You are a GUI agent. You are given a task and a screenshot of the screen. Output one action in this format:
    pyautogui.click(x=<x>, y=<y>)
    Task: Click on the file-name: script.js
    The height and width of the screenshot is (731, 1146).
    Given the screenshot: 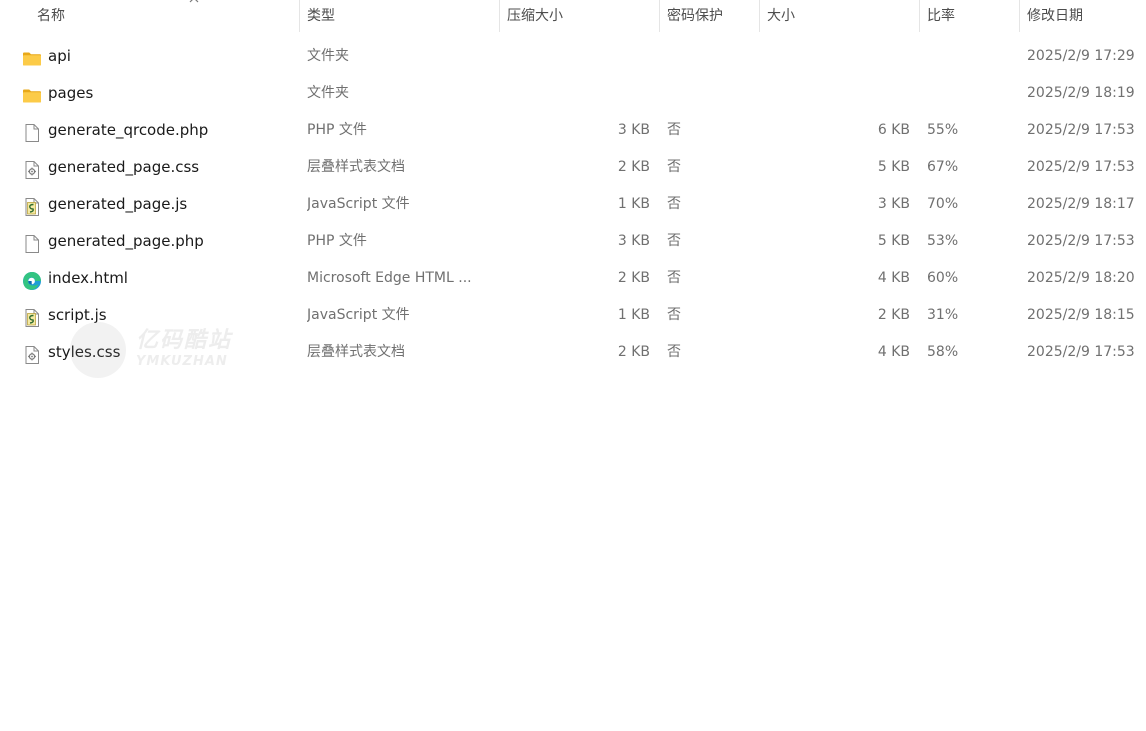 What is the action you would take?
    pyautogui.click(x=77, y=315)
    